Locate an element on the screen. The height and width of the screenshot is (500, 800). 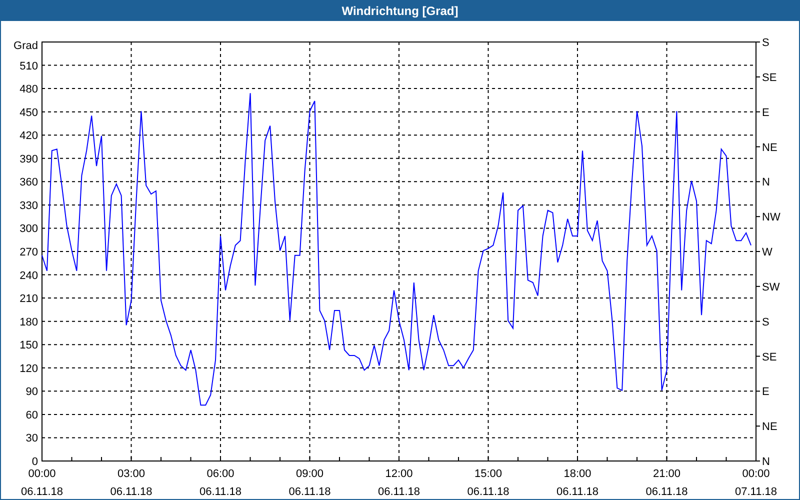
y-axis-label: Grad is located at coordinates (26, 46).